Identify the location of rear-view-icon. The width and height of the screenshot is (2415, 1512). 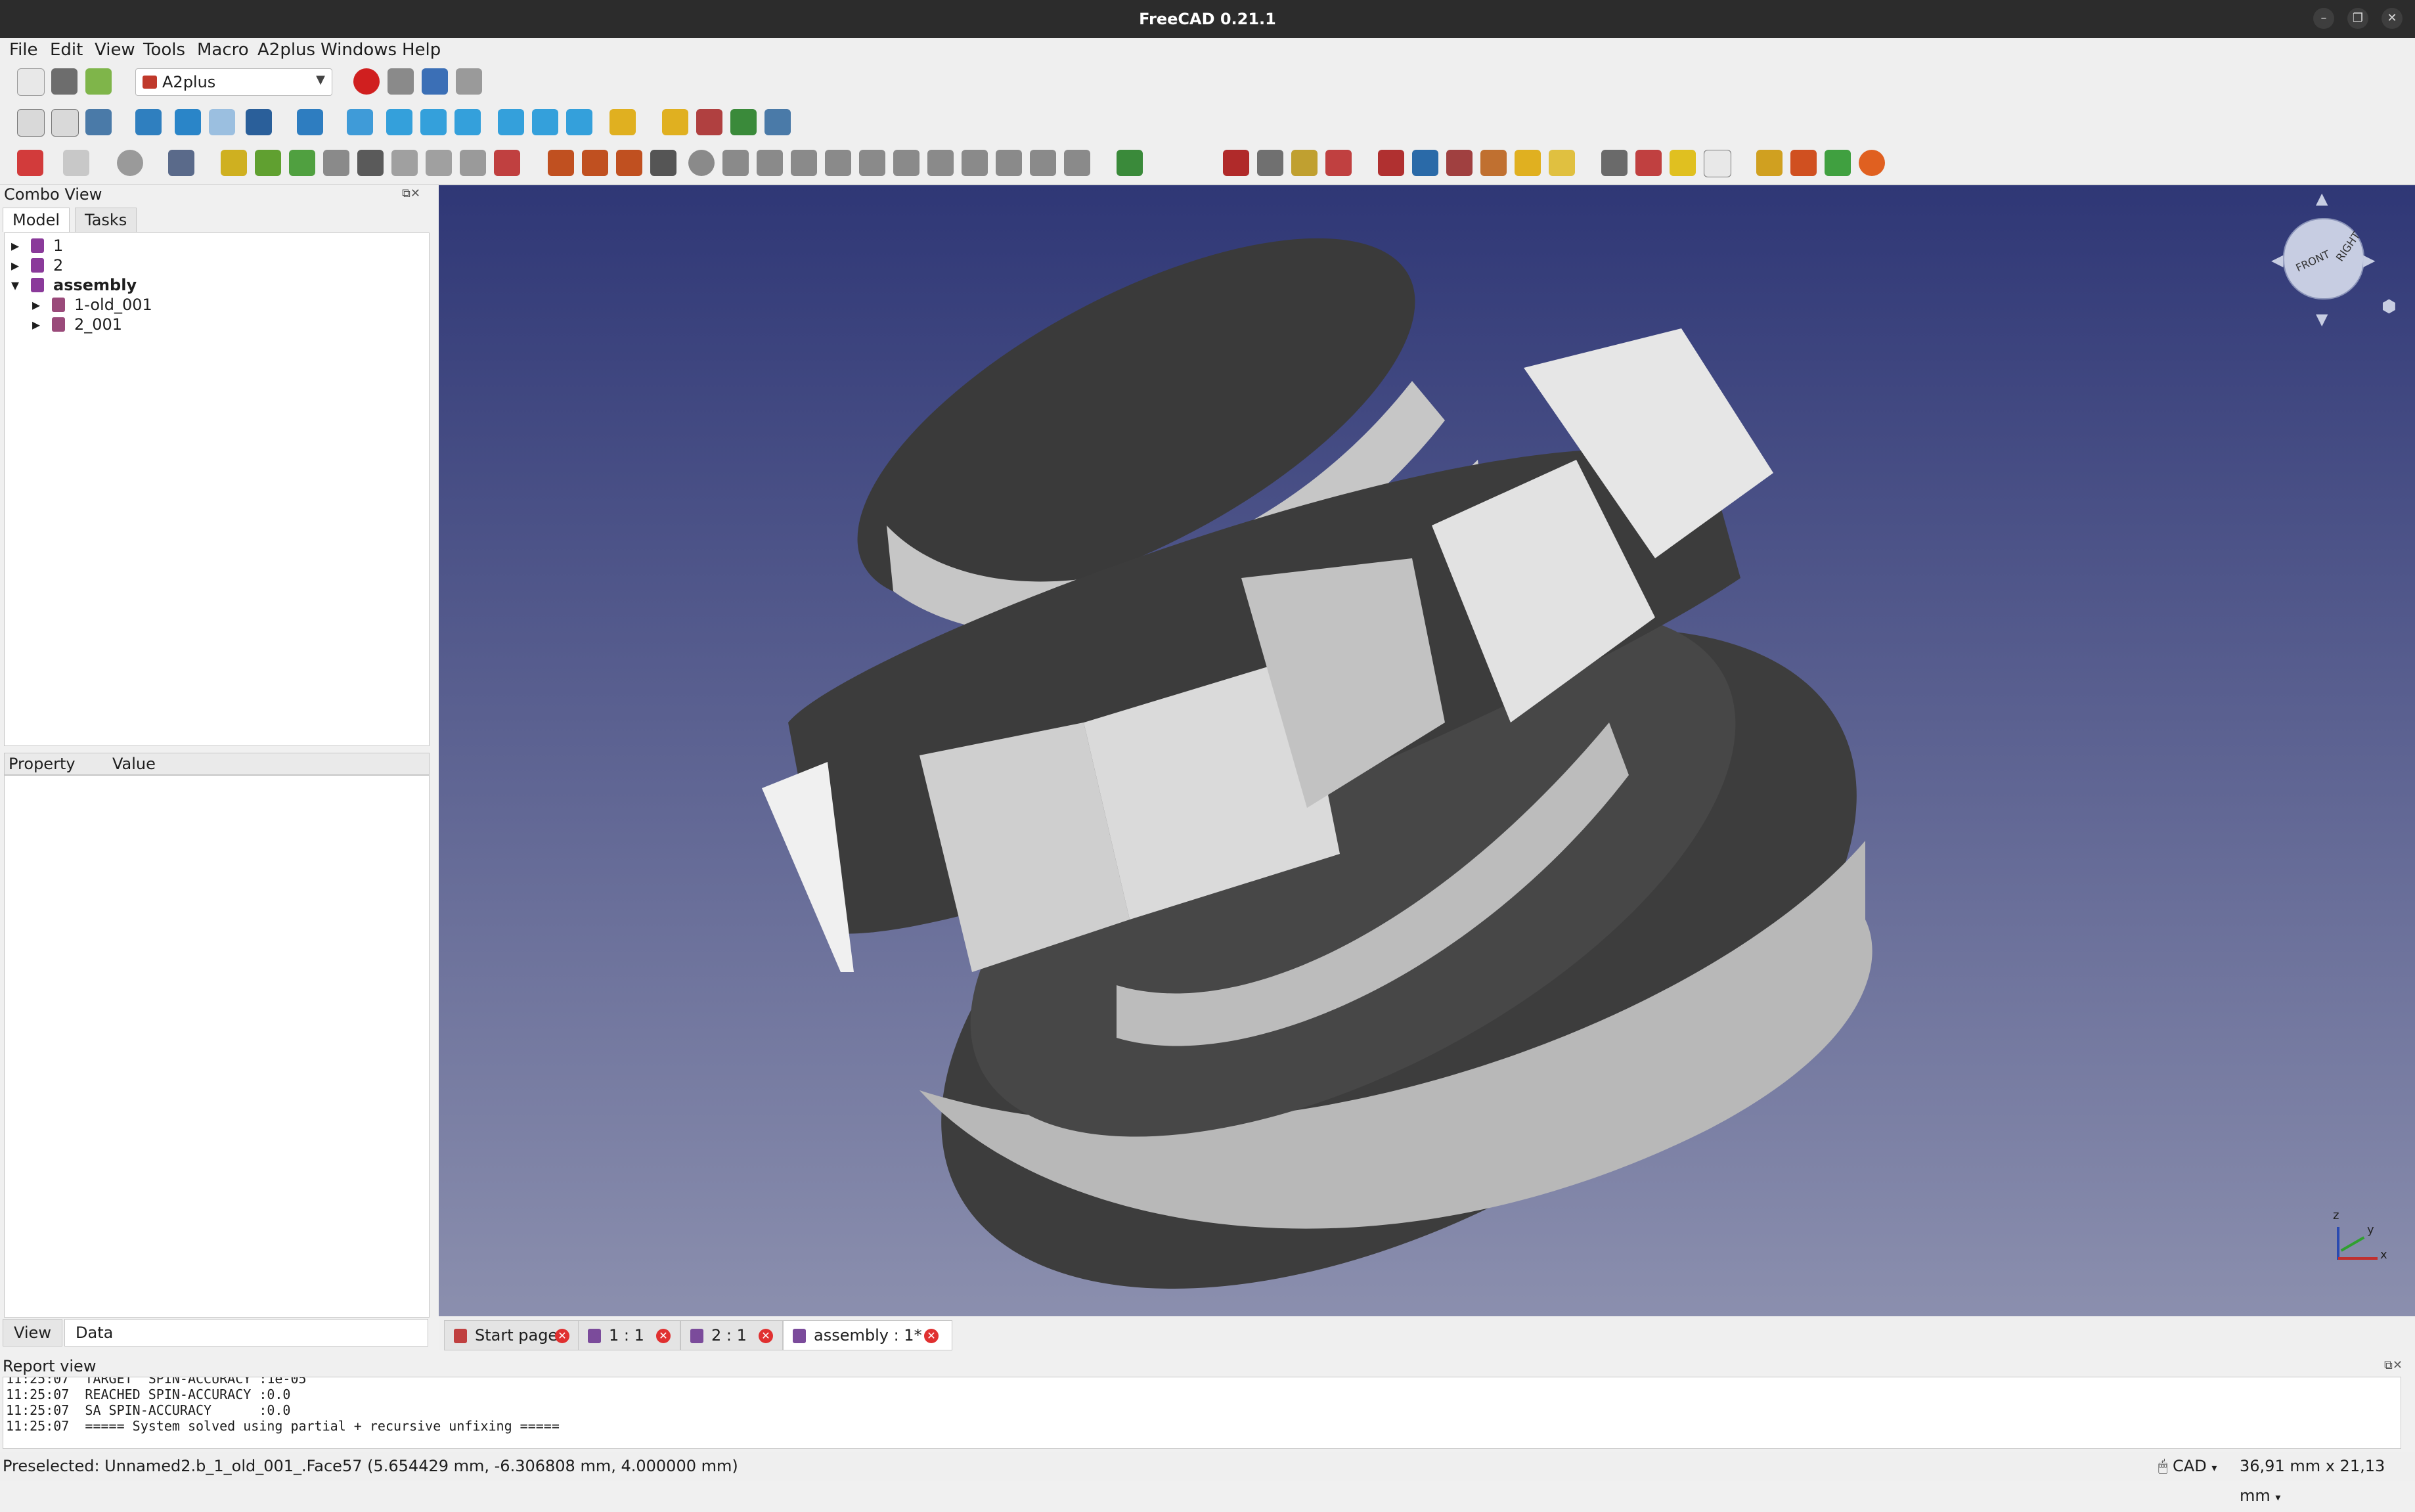
(511, 122).